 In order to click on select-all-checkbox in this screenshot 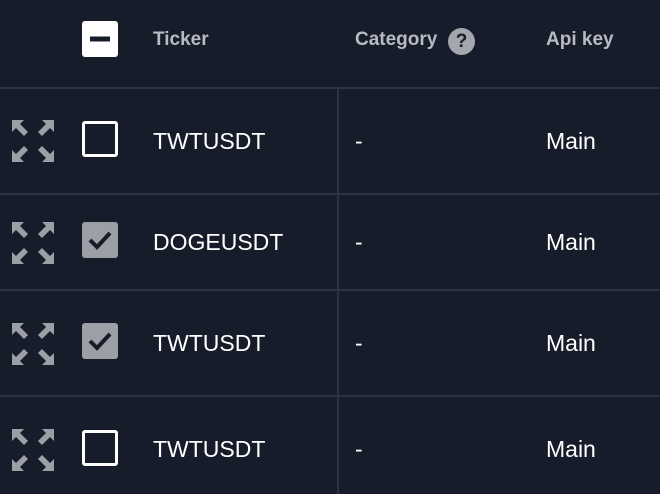, I will do `click(100, 39)`.